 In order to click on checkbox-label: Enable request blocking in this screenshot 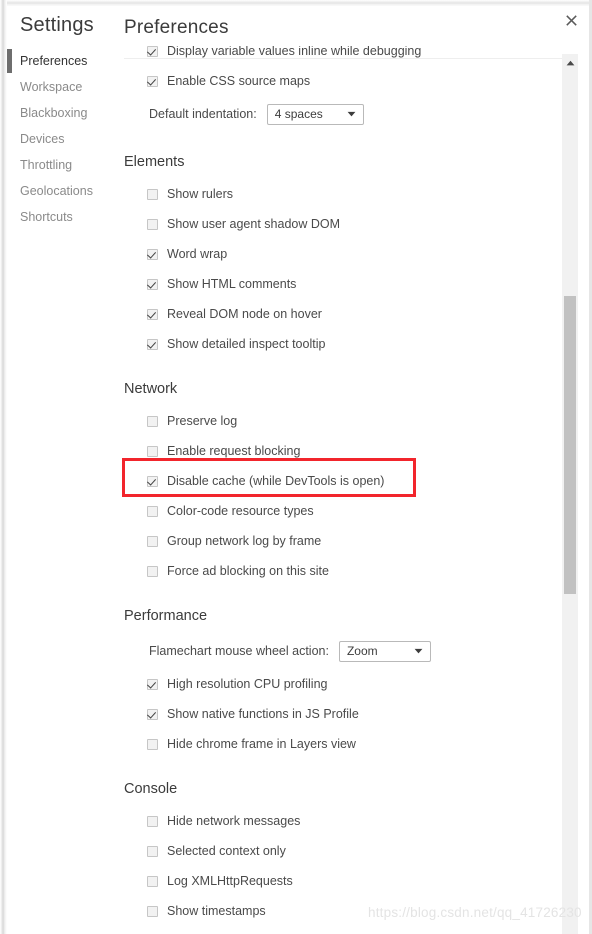, I will do `click(234, 451)`.